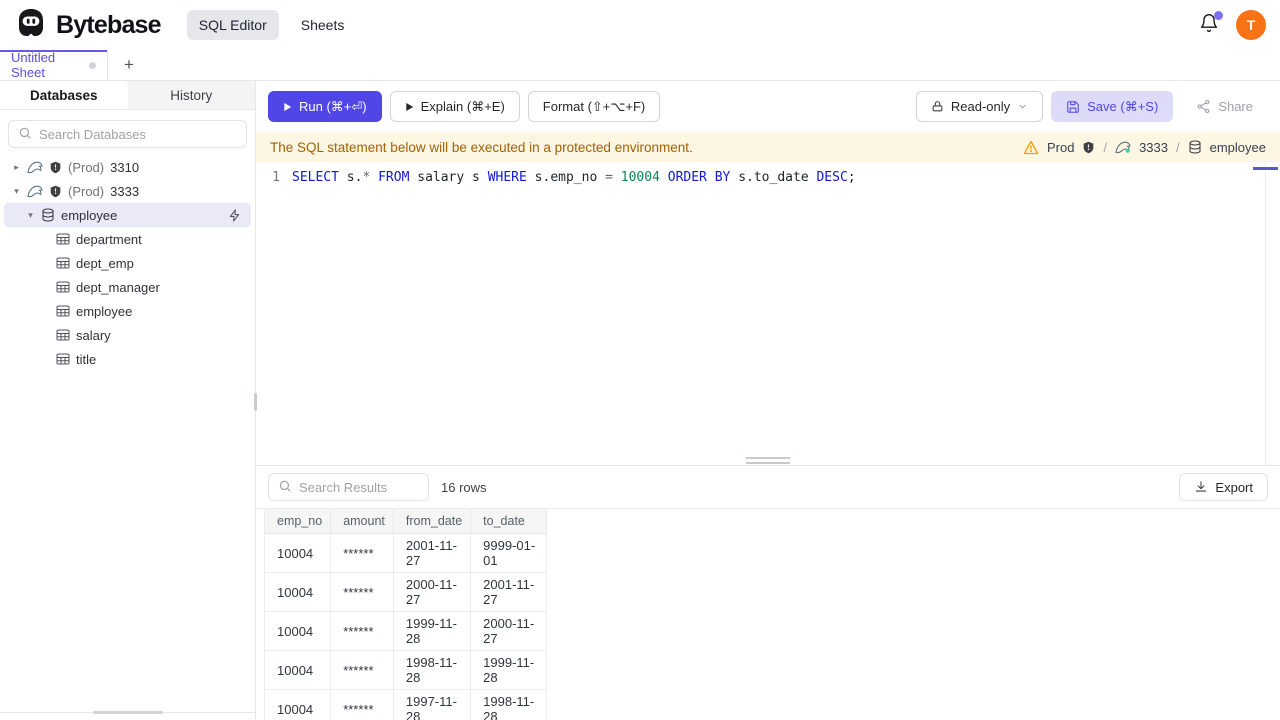 This screenshot has height=720, width=1280. What do you see at coordinates (1195, 147) in the screenshot?
I see `database-icon` at bounding box center [1195, 147].